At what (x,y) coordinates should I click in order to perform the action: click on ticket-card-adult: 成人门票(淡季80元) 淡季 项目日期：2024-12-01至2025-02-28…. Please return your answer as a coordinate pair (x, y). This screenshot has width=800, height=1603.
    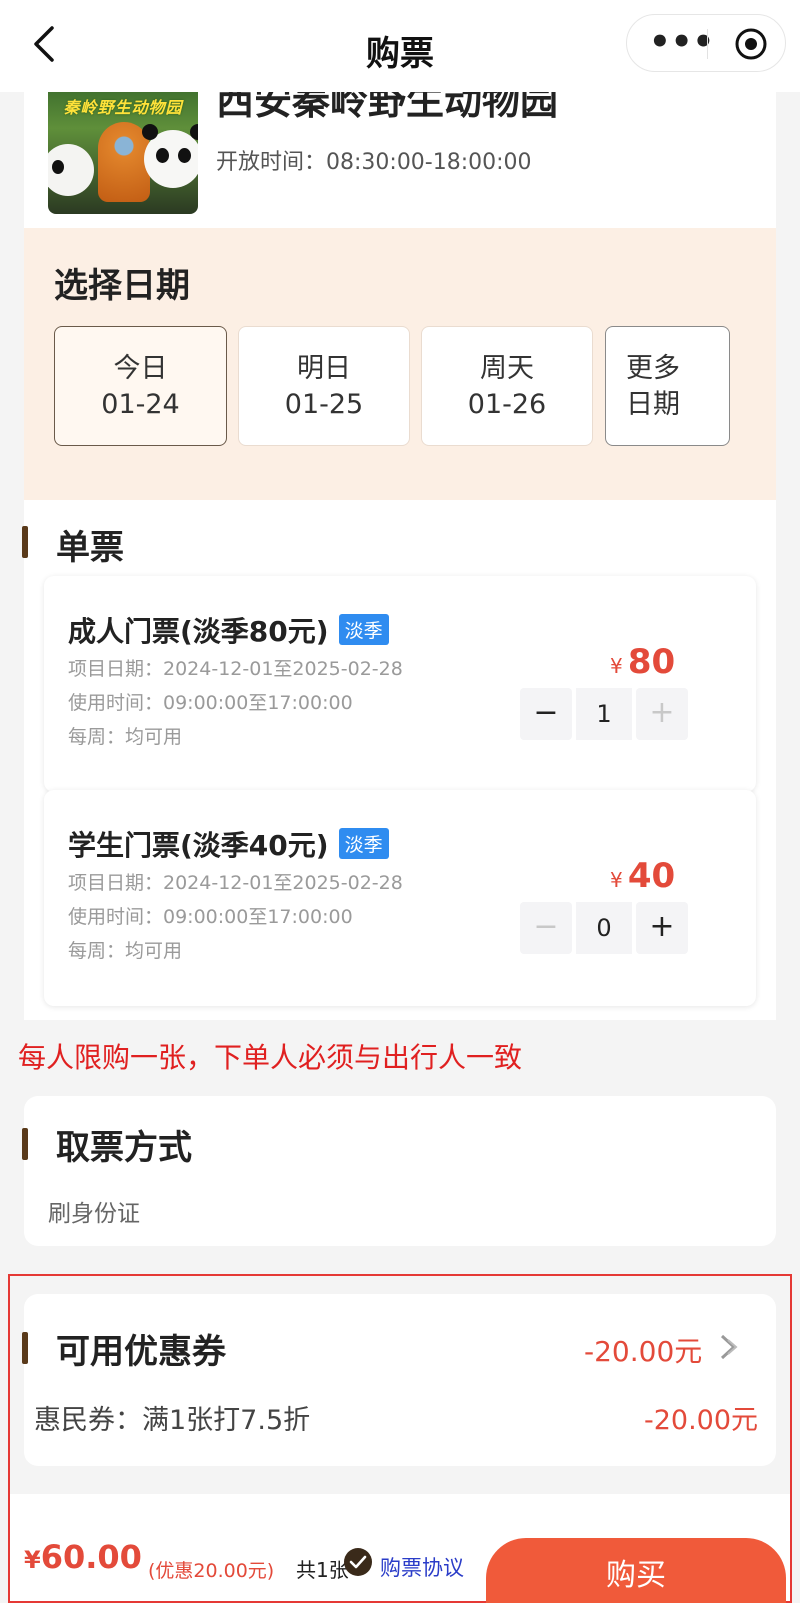
    Looking at the image, I should click on (400, 684).